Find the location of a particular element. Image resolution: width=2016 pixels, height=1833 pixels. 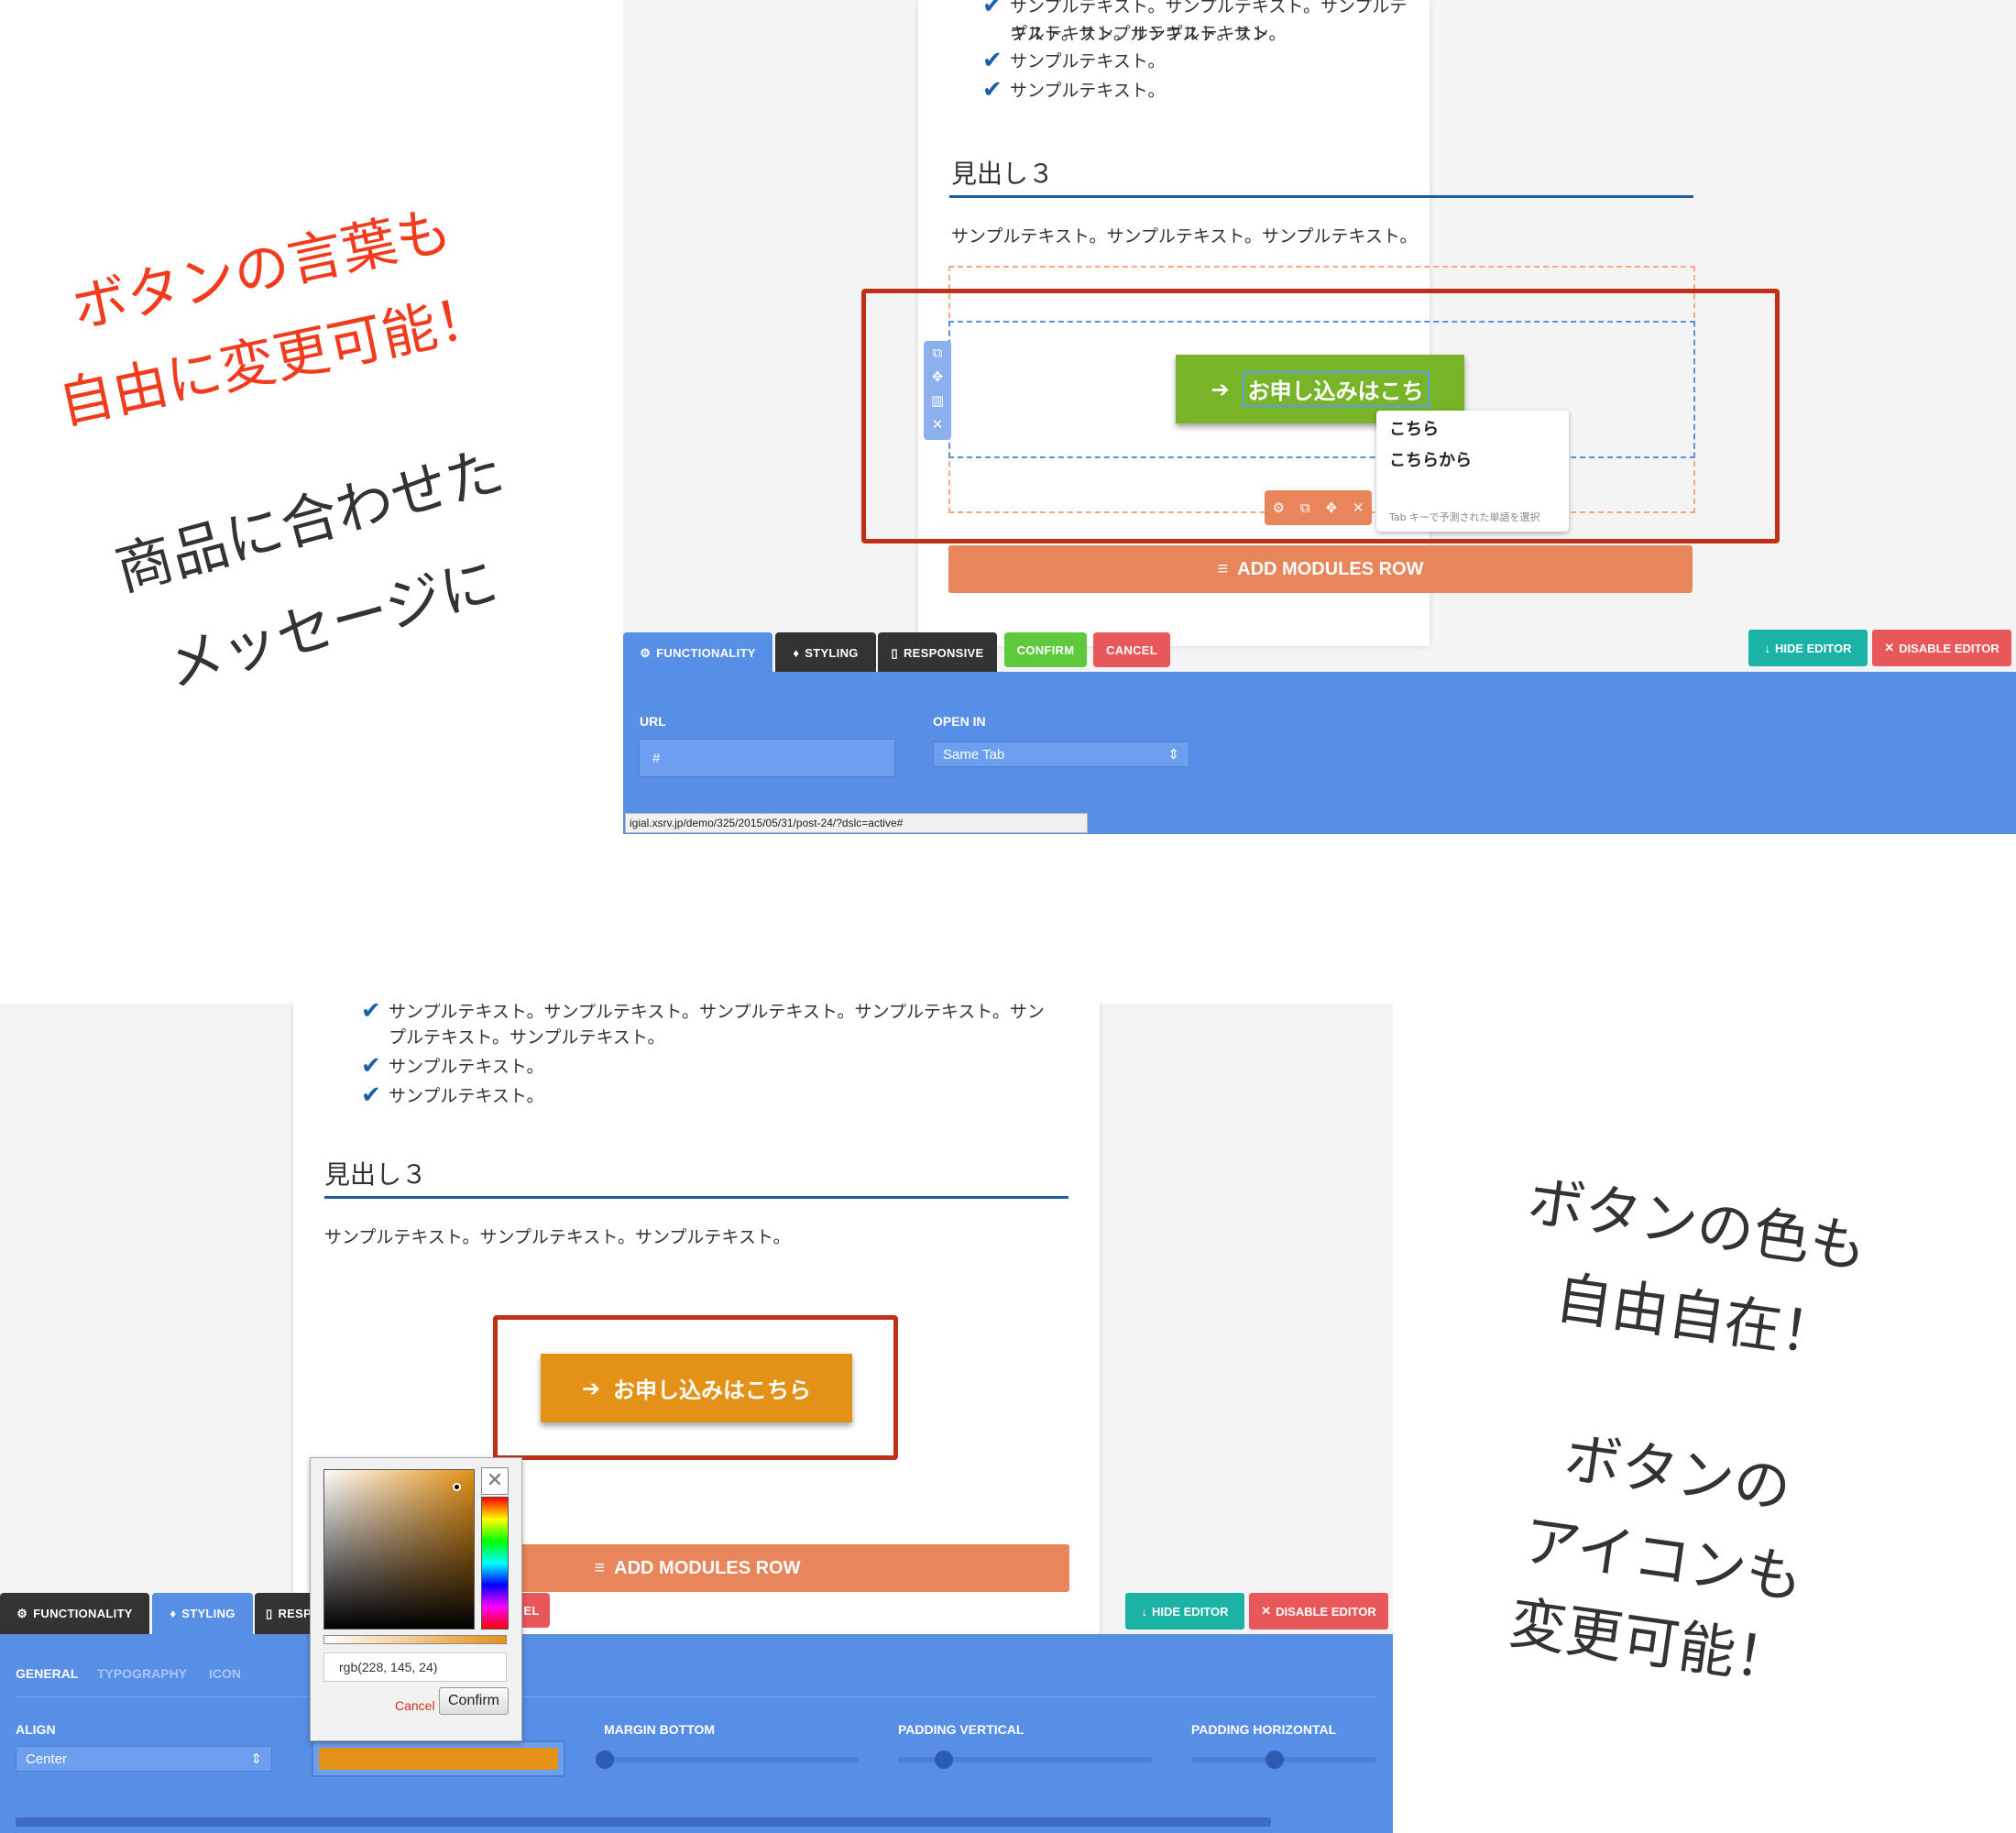

open-in-select: Same Tab ⇕ is located at coordinates (1061, 754).